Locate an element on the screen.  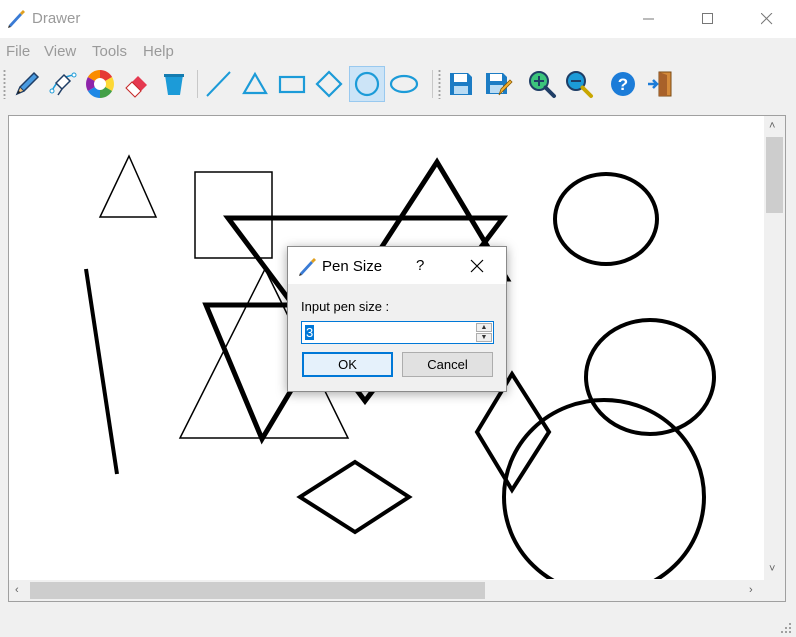
rectangle-tool-button is located at coordinates (292, 84).